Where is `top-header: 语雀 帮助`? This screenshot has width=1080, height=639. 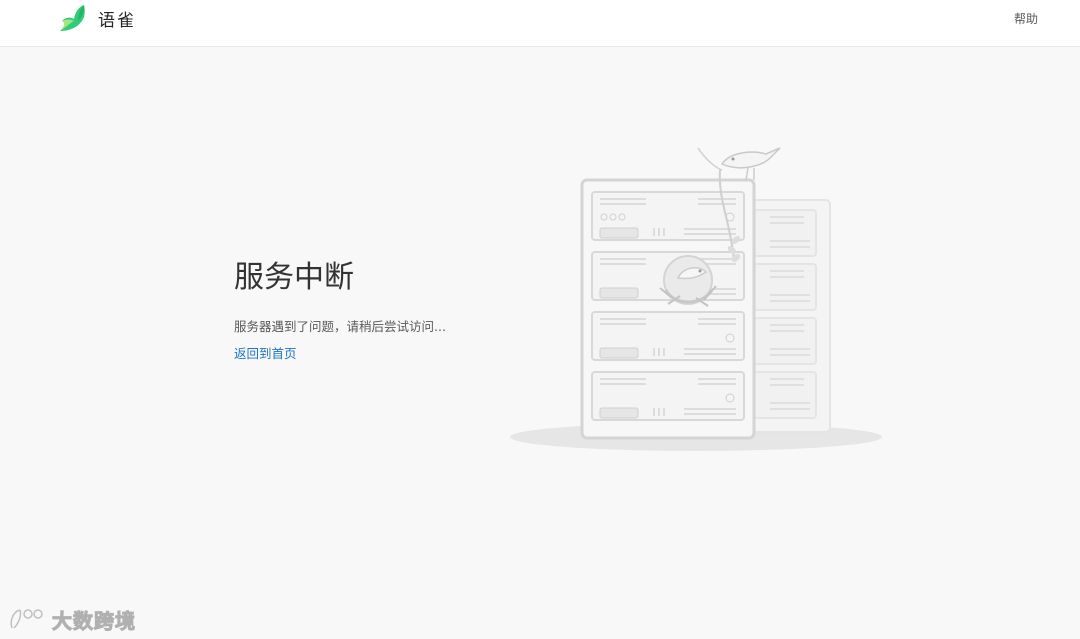
top-header: 语雀 帮助 is located at coordinates (540, 23).